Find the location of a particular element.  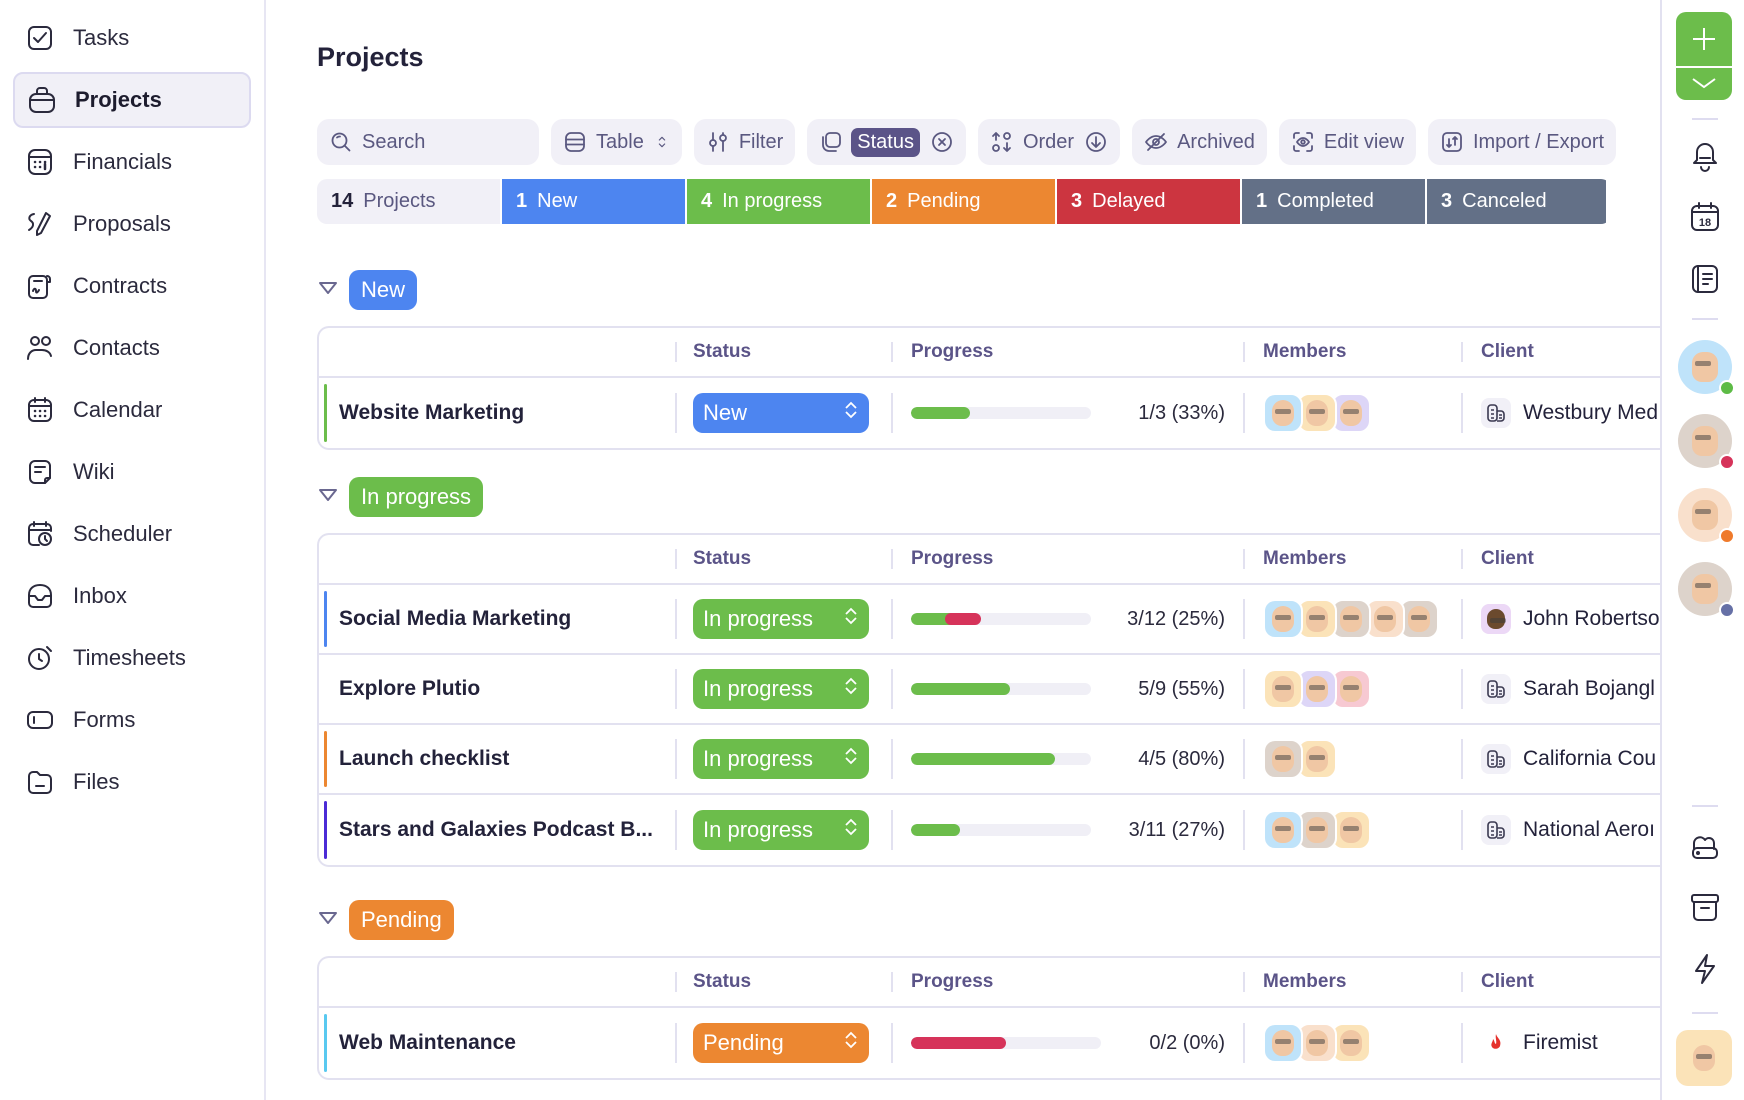

summary-canceled: 3 Canceled is located at coordinates (1516, 201).